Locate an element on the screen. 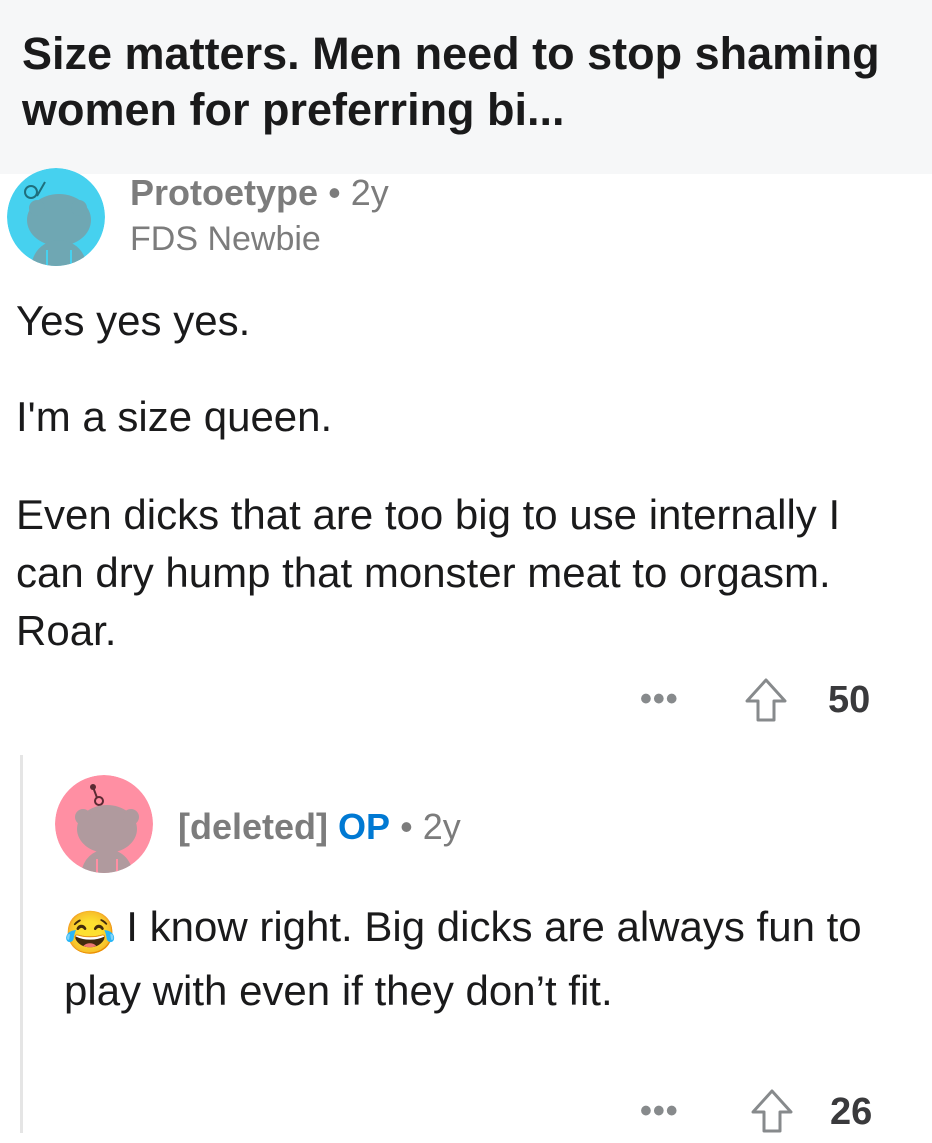 Image resolution: width=932 pixels, height=1143 pixels. vote-score: 50 is located at coordinates (849, 700).